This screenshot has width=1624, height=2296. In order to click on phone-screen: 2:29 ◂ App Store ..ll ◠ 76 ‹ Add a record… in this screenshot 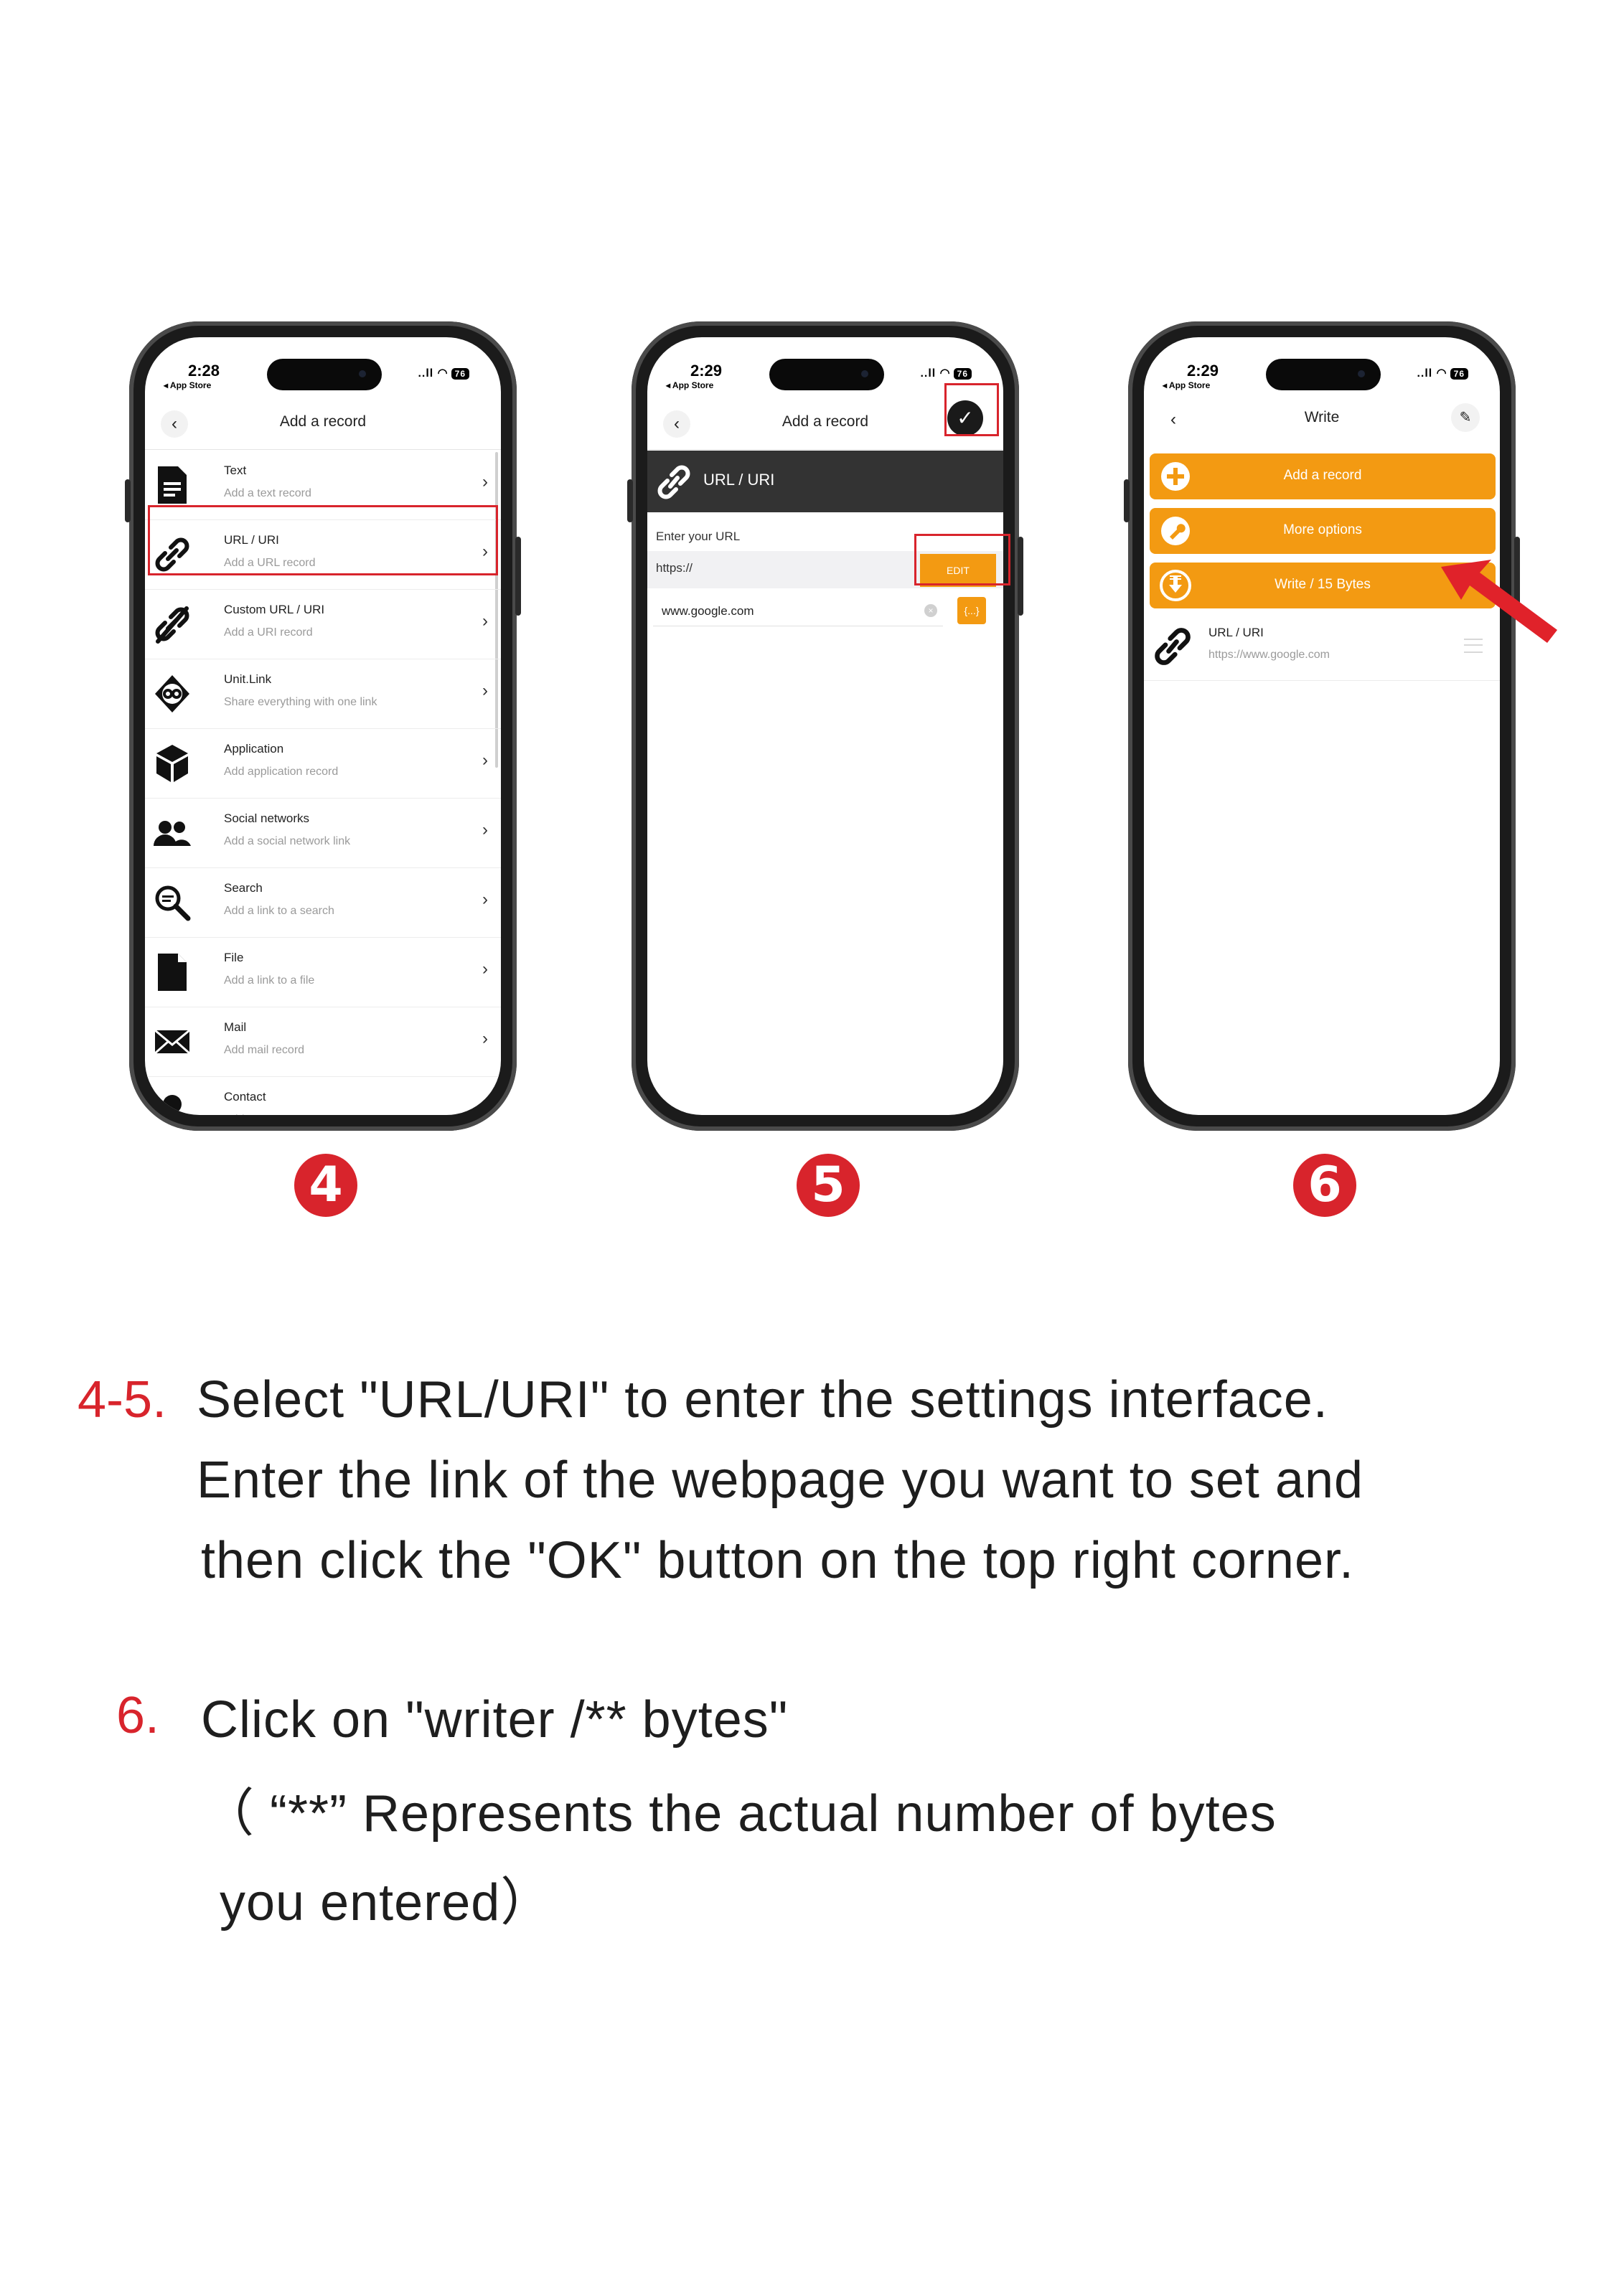, I will do `click(825, 726)`.